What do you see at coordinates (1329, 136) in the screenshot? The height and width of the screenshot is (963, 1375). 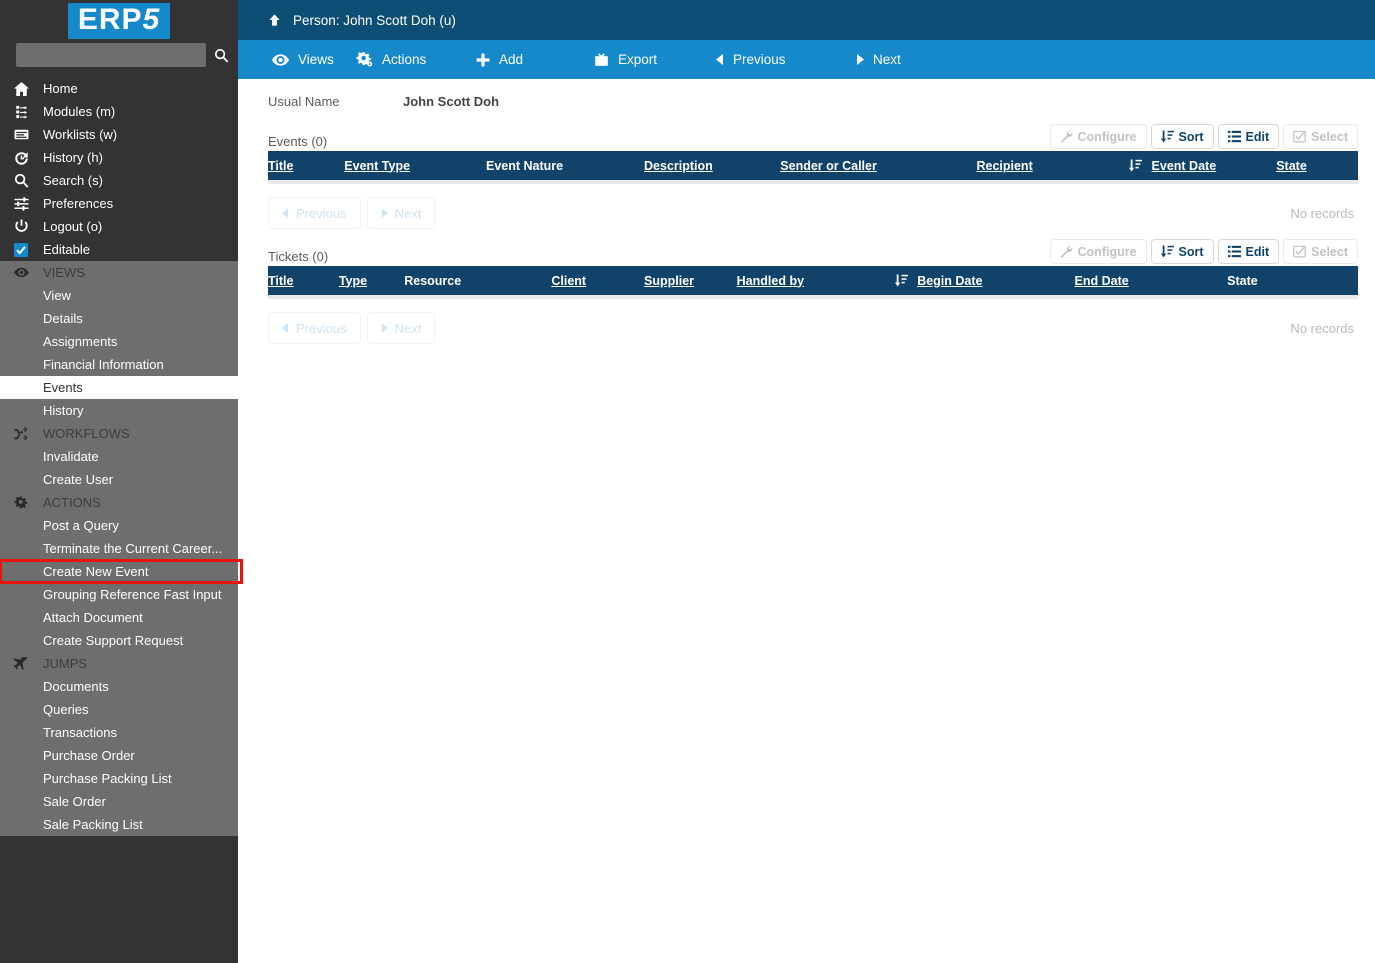 I see `select-button-label: Select` at bounding box center [1329, 136].